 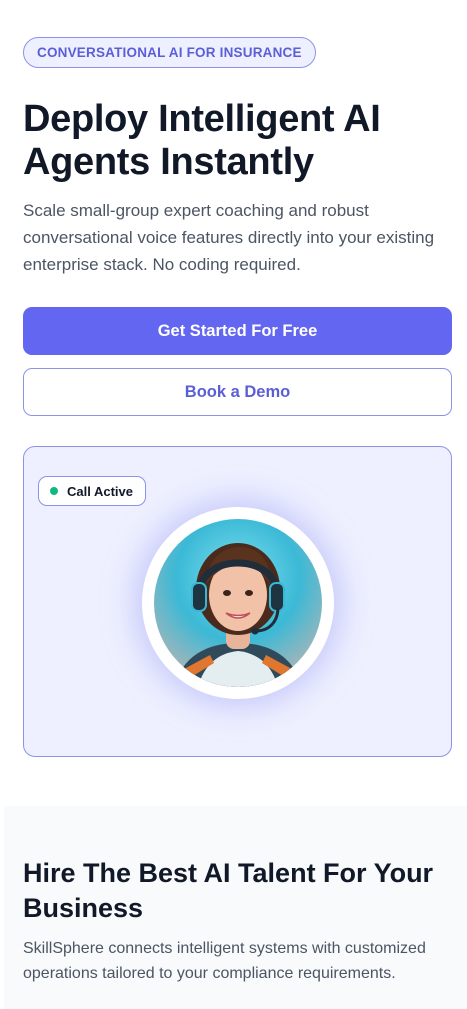 I want to click on call-status-label: Call Active, so click(x=100, y=491).